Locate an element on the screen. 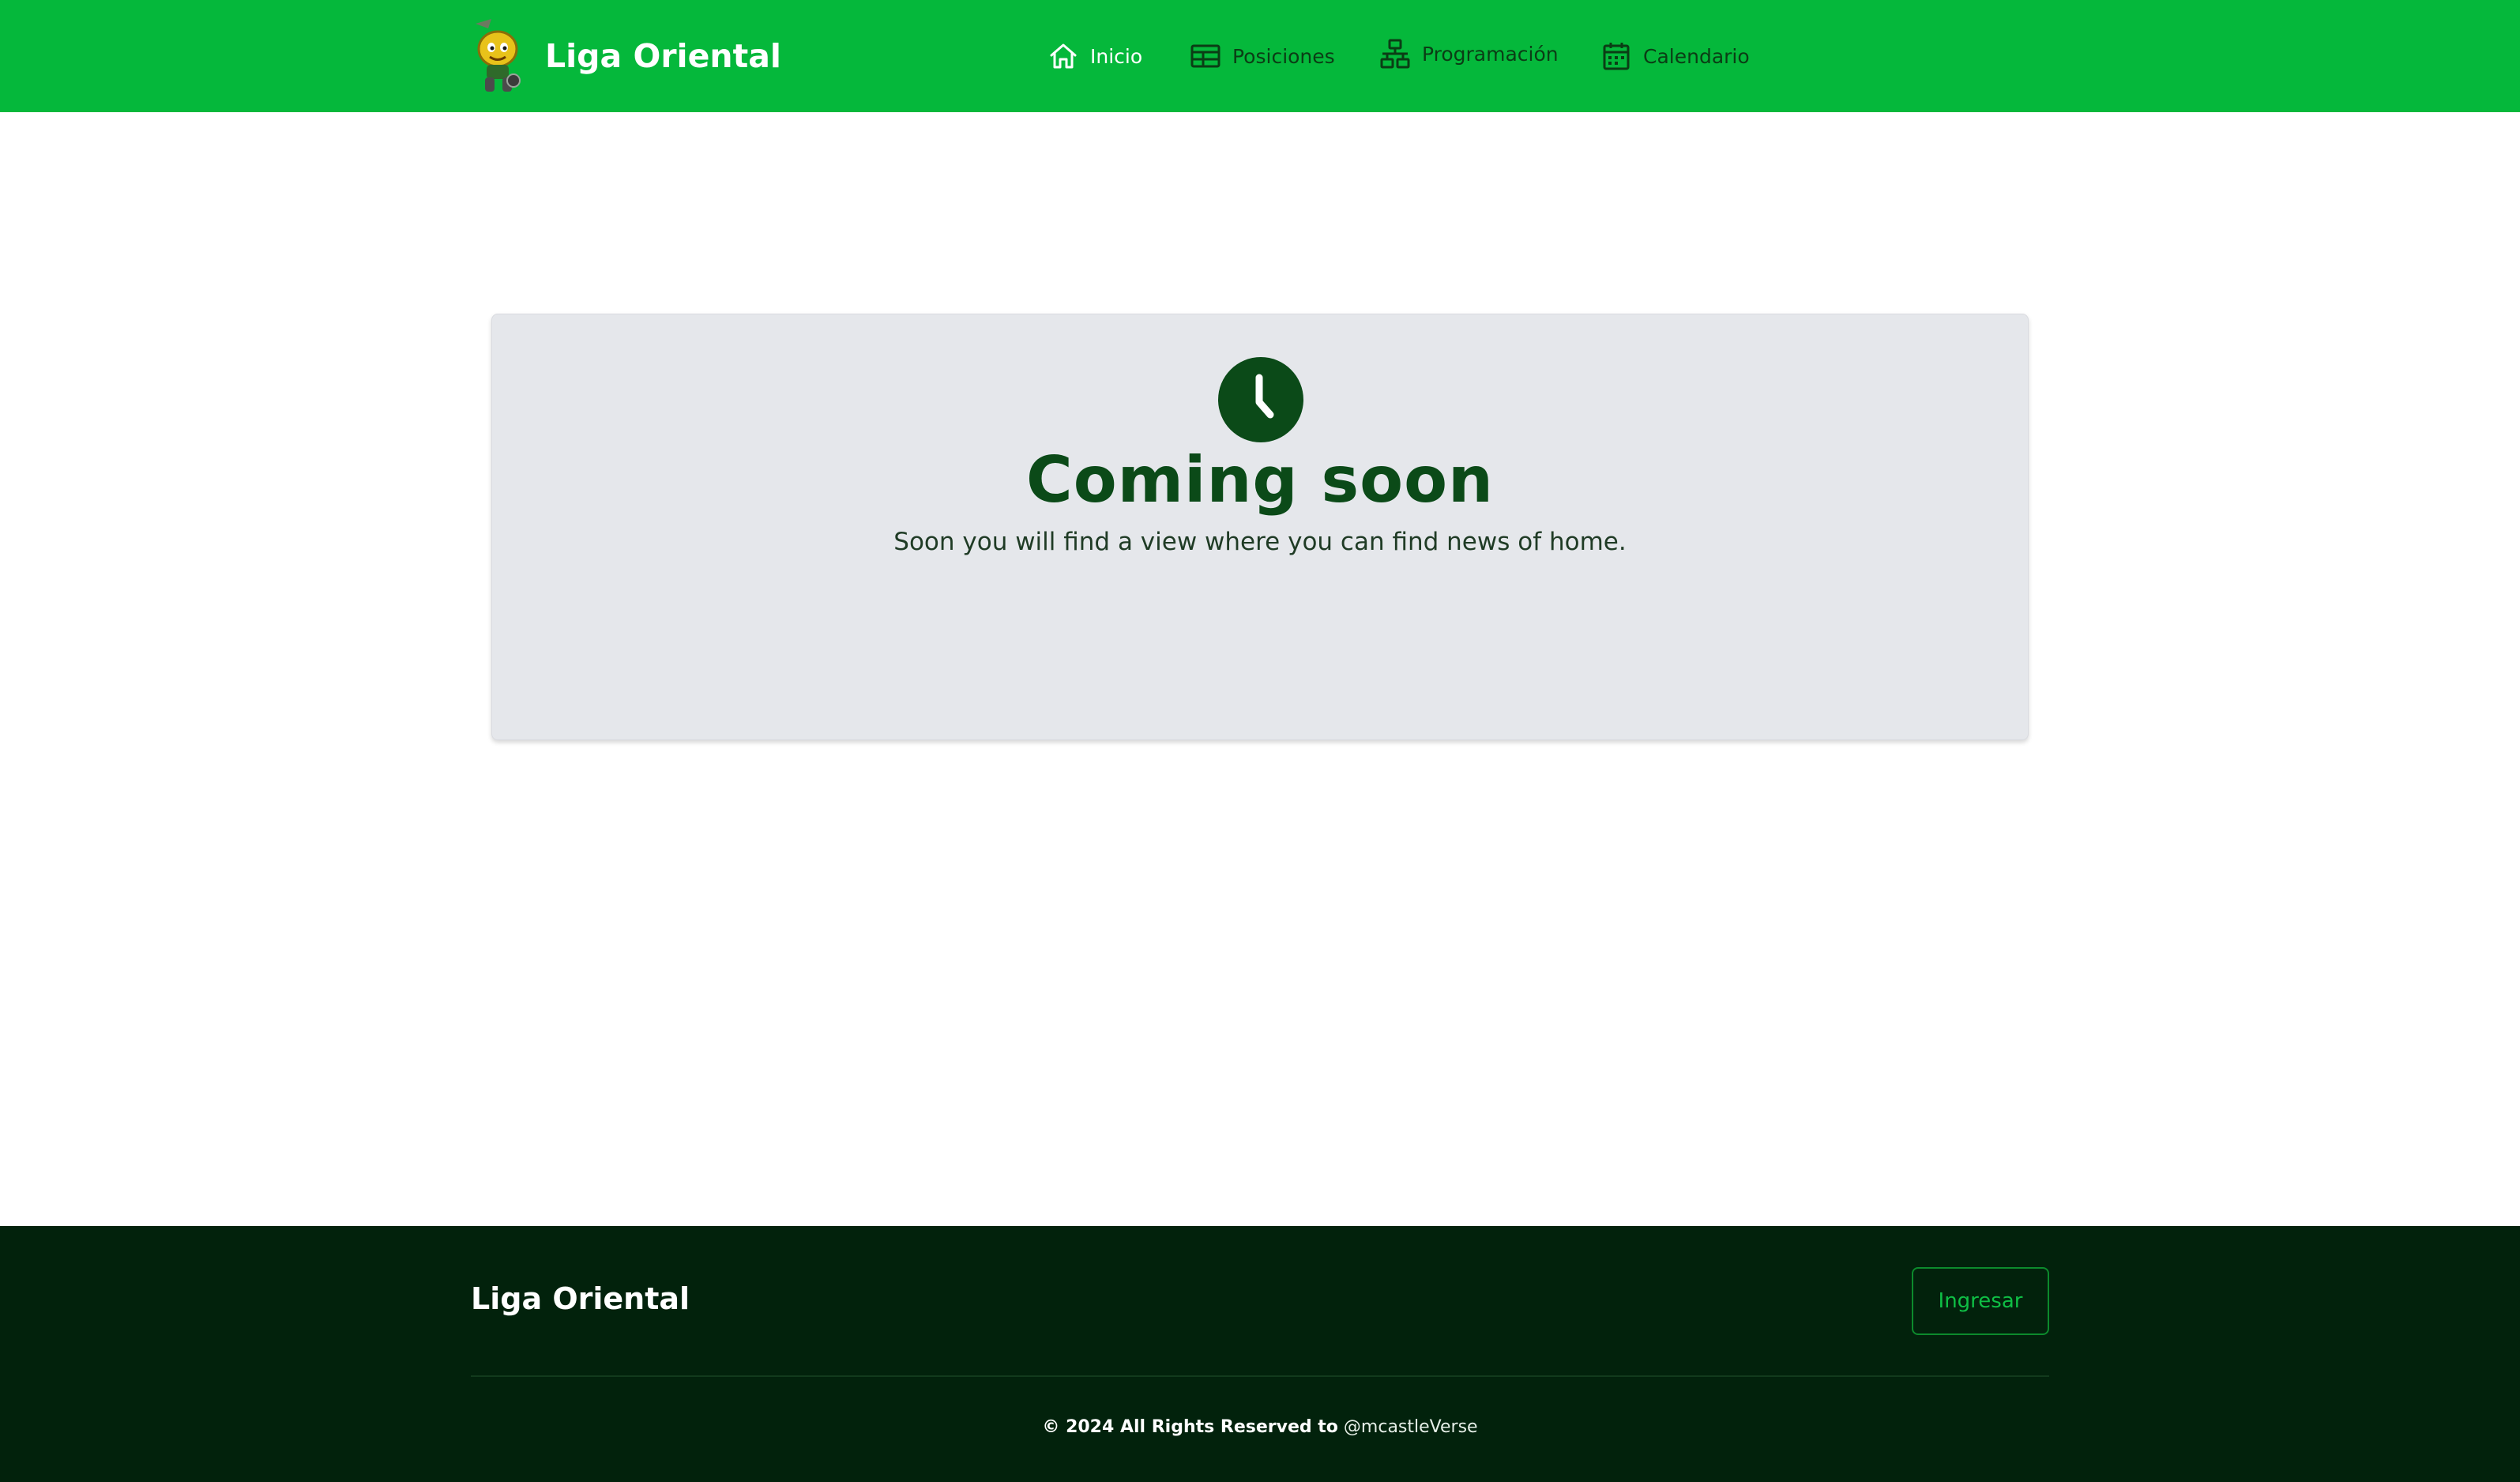  copyright-label: © 2024 All Rights Reserved to is located at coordinates (1190, 1427).